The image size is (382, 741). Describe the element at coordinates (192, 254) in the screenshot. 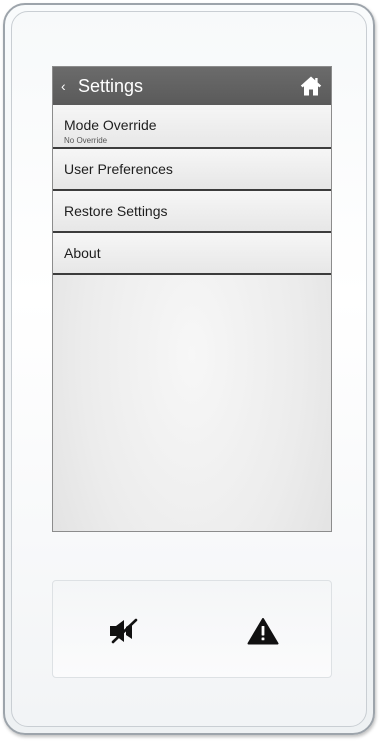

I see `menu-item-about: About` at that location.